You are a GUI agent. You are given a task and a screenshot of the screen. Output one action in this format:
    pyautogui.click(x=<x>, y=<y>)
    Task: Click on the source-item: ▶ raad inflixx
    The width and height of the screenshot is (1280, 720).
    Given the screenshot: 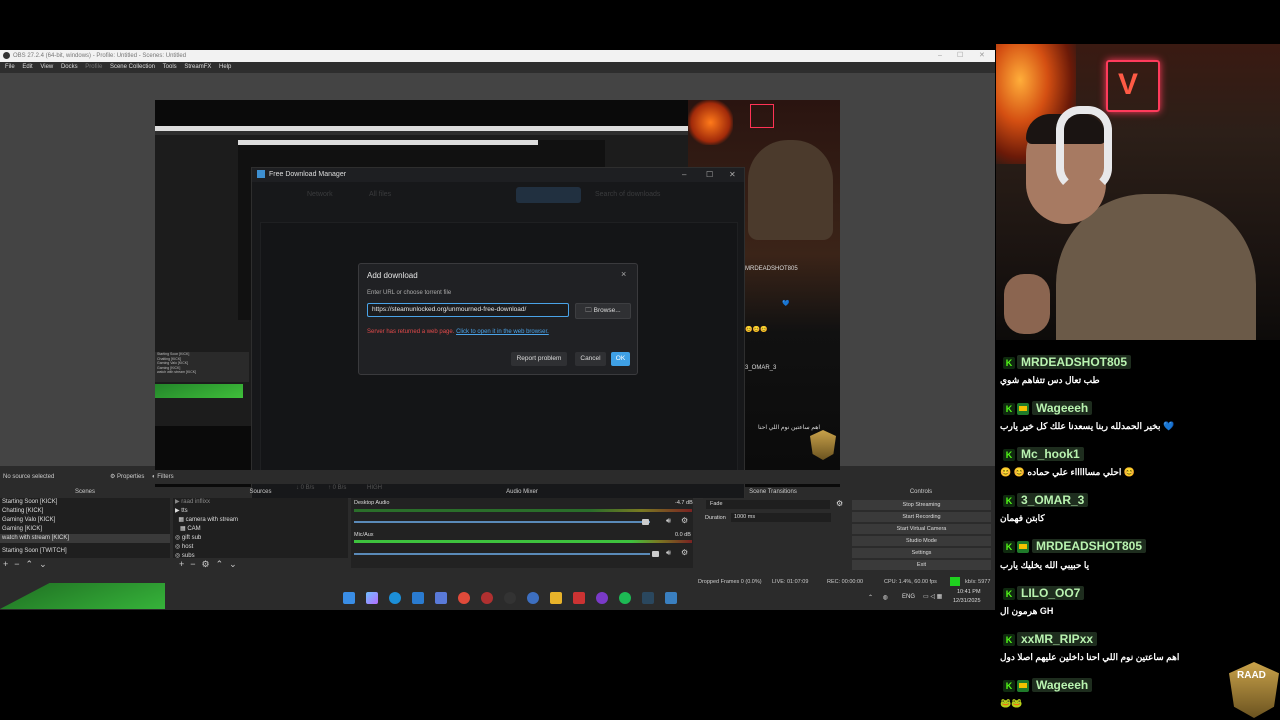 What is the action you would take?
    pyautogui.click(x=260, y=502)
    